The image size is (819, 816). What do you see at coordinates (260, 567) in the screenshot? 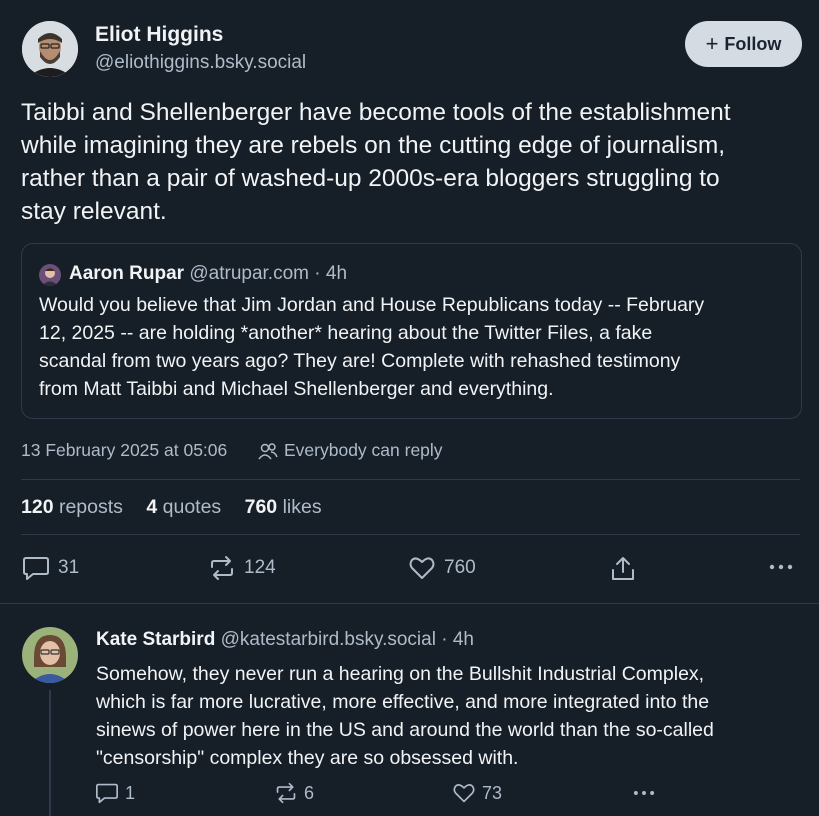
I see `repost-count: 124` at bounding box center [260, 567].